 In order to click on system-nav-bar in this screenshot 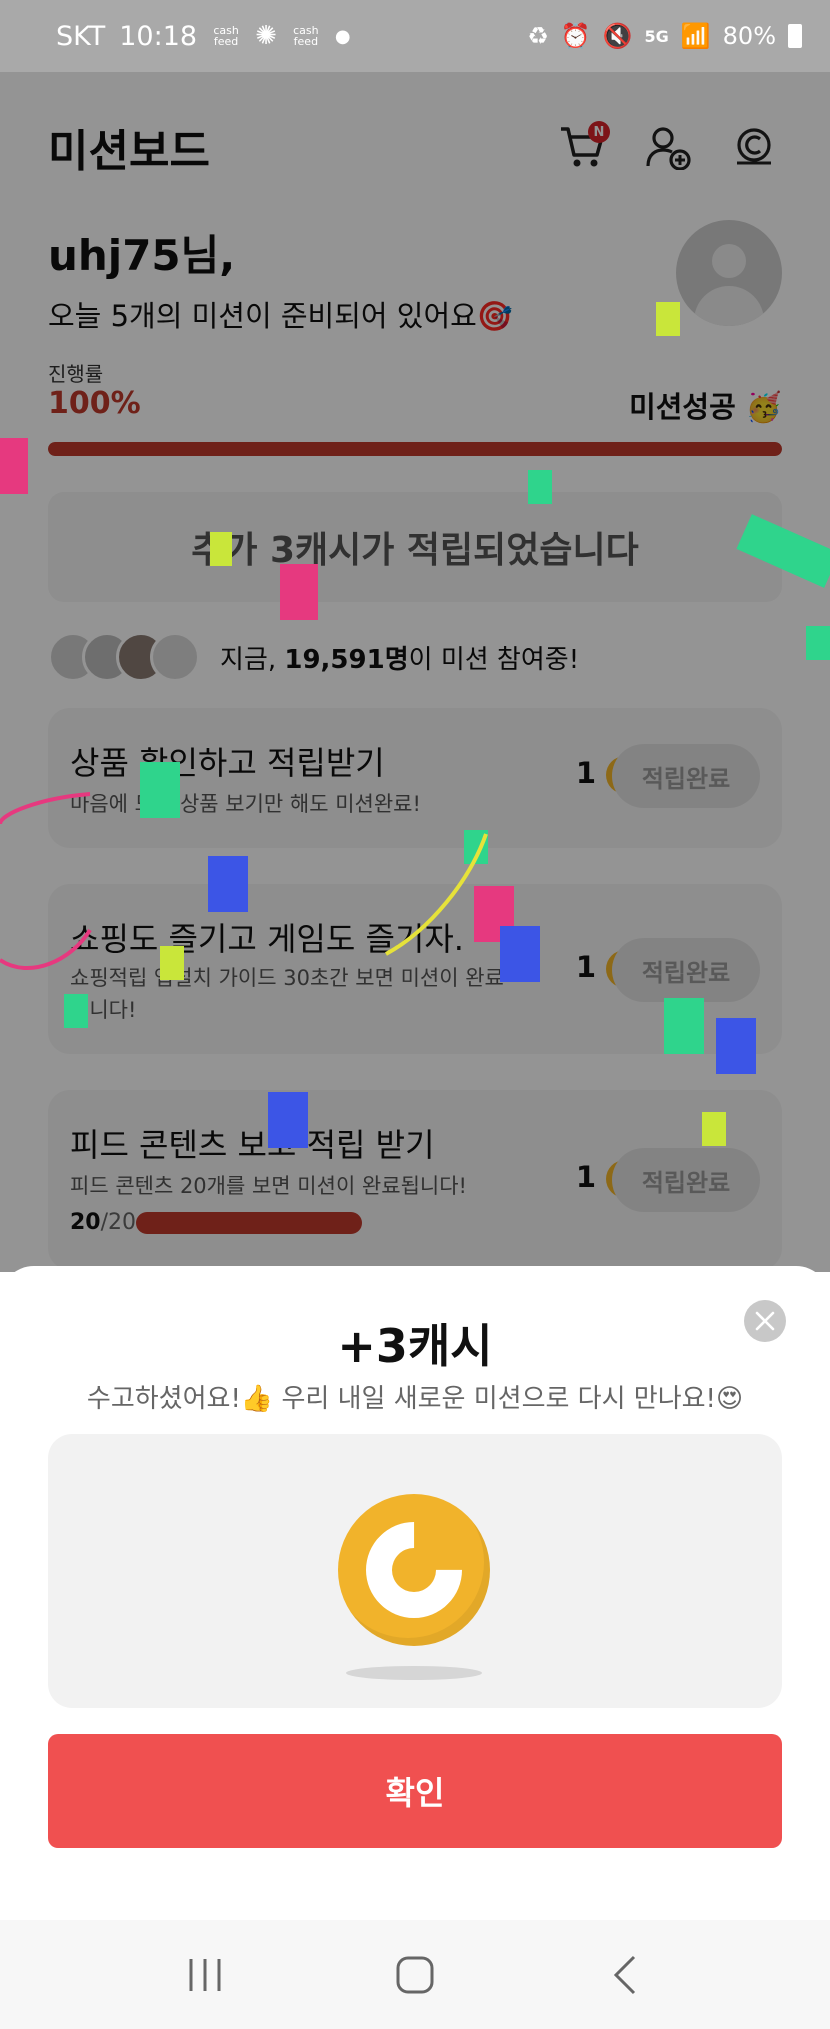, I will do `click(415, 1974)`.